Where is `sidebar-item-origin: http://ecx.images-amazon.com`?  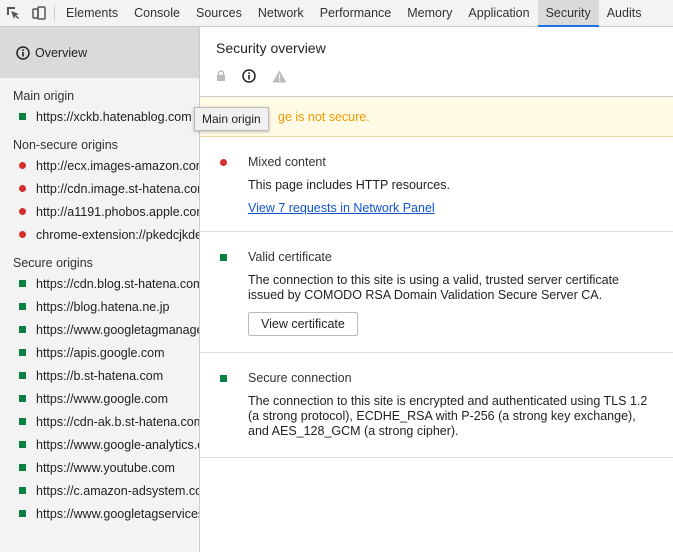 sidebar-item-origin: http://ecx.images-amazon.com is located at coordinates (99, 165).